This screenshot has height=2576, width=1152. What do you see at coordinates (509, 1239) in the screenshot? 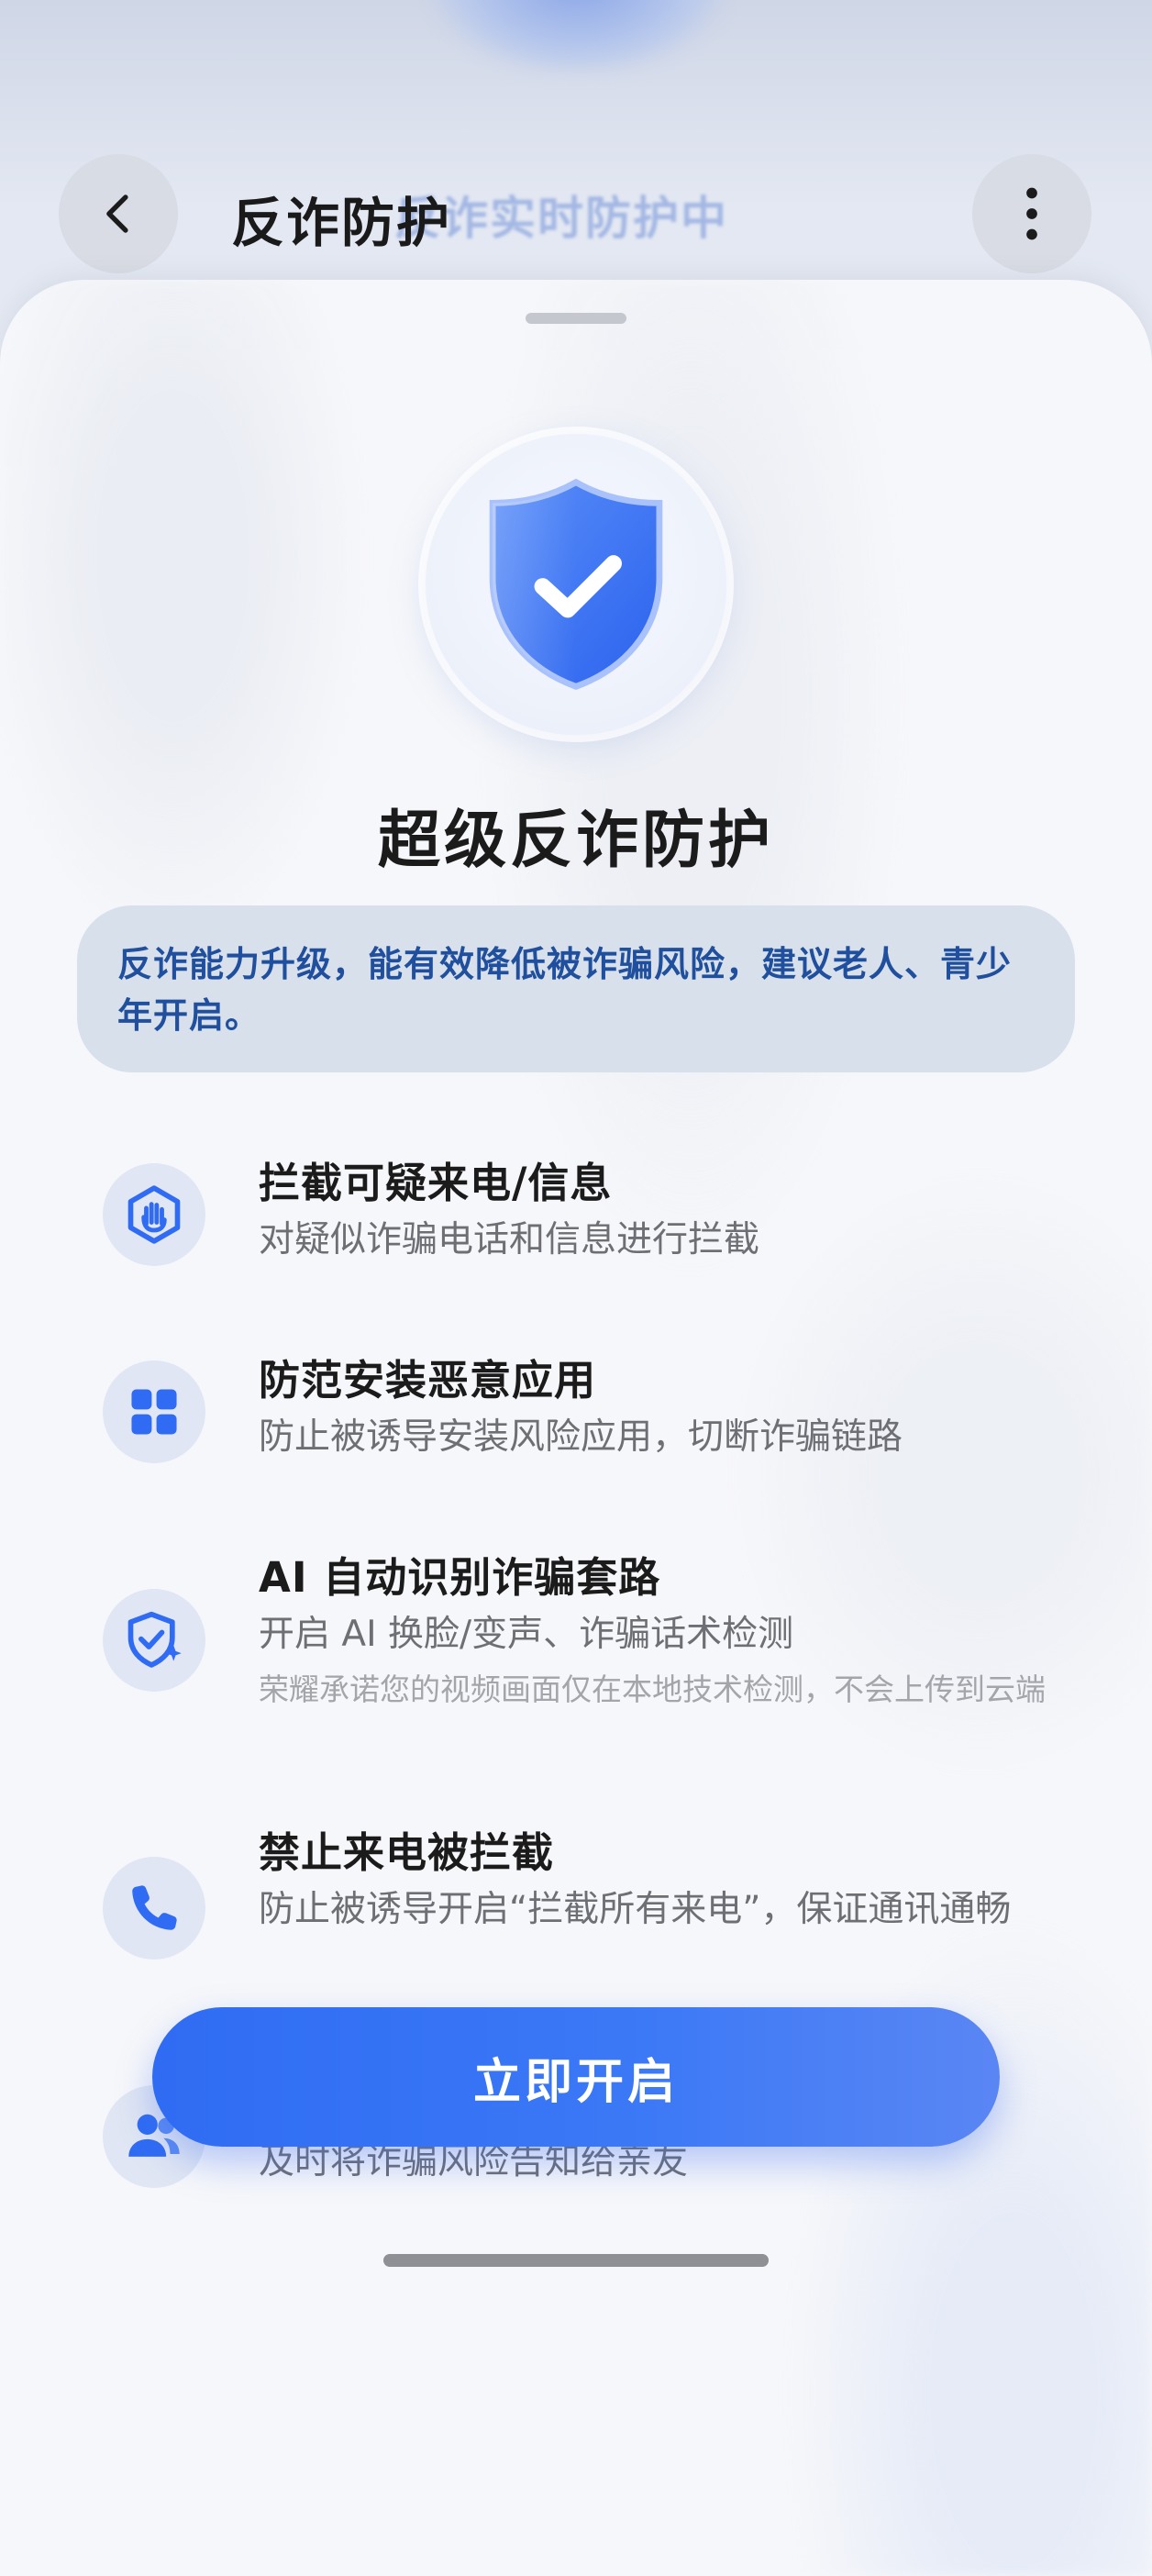
I see `feature-desc: 对疑似诈骗电话和信息进行拦截` at bounding box center [509, 1239].